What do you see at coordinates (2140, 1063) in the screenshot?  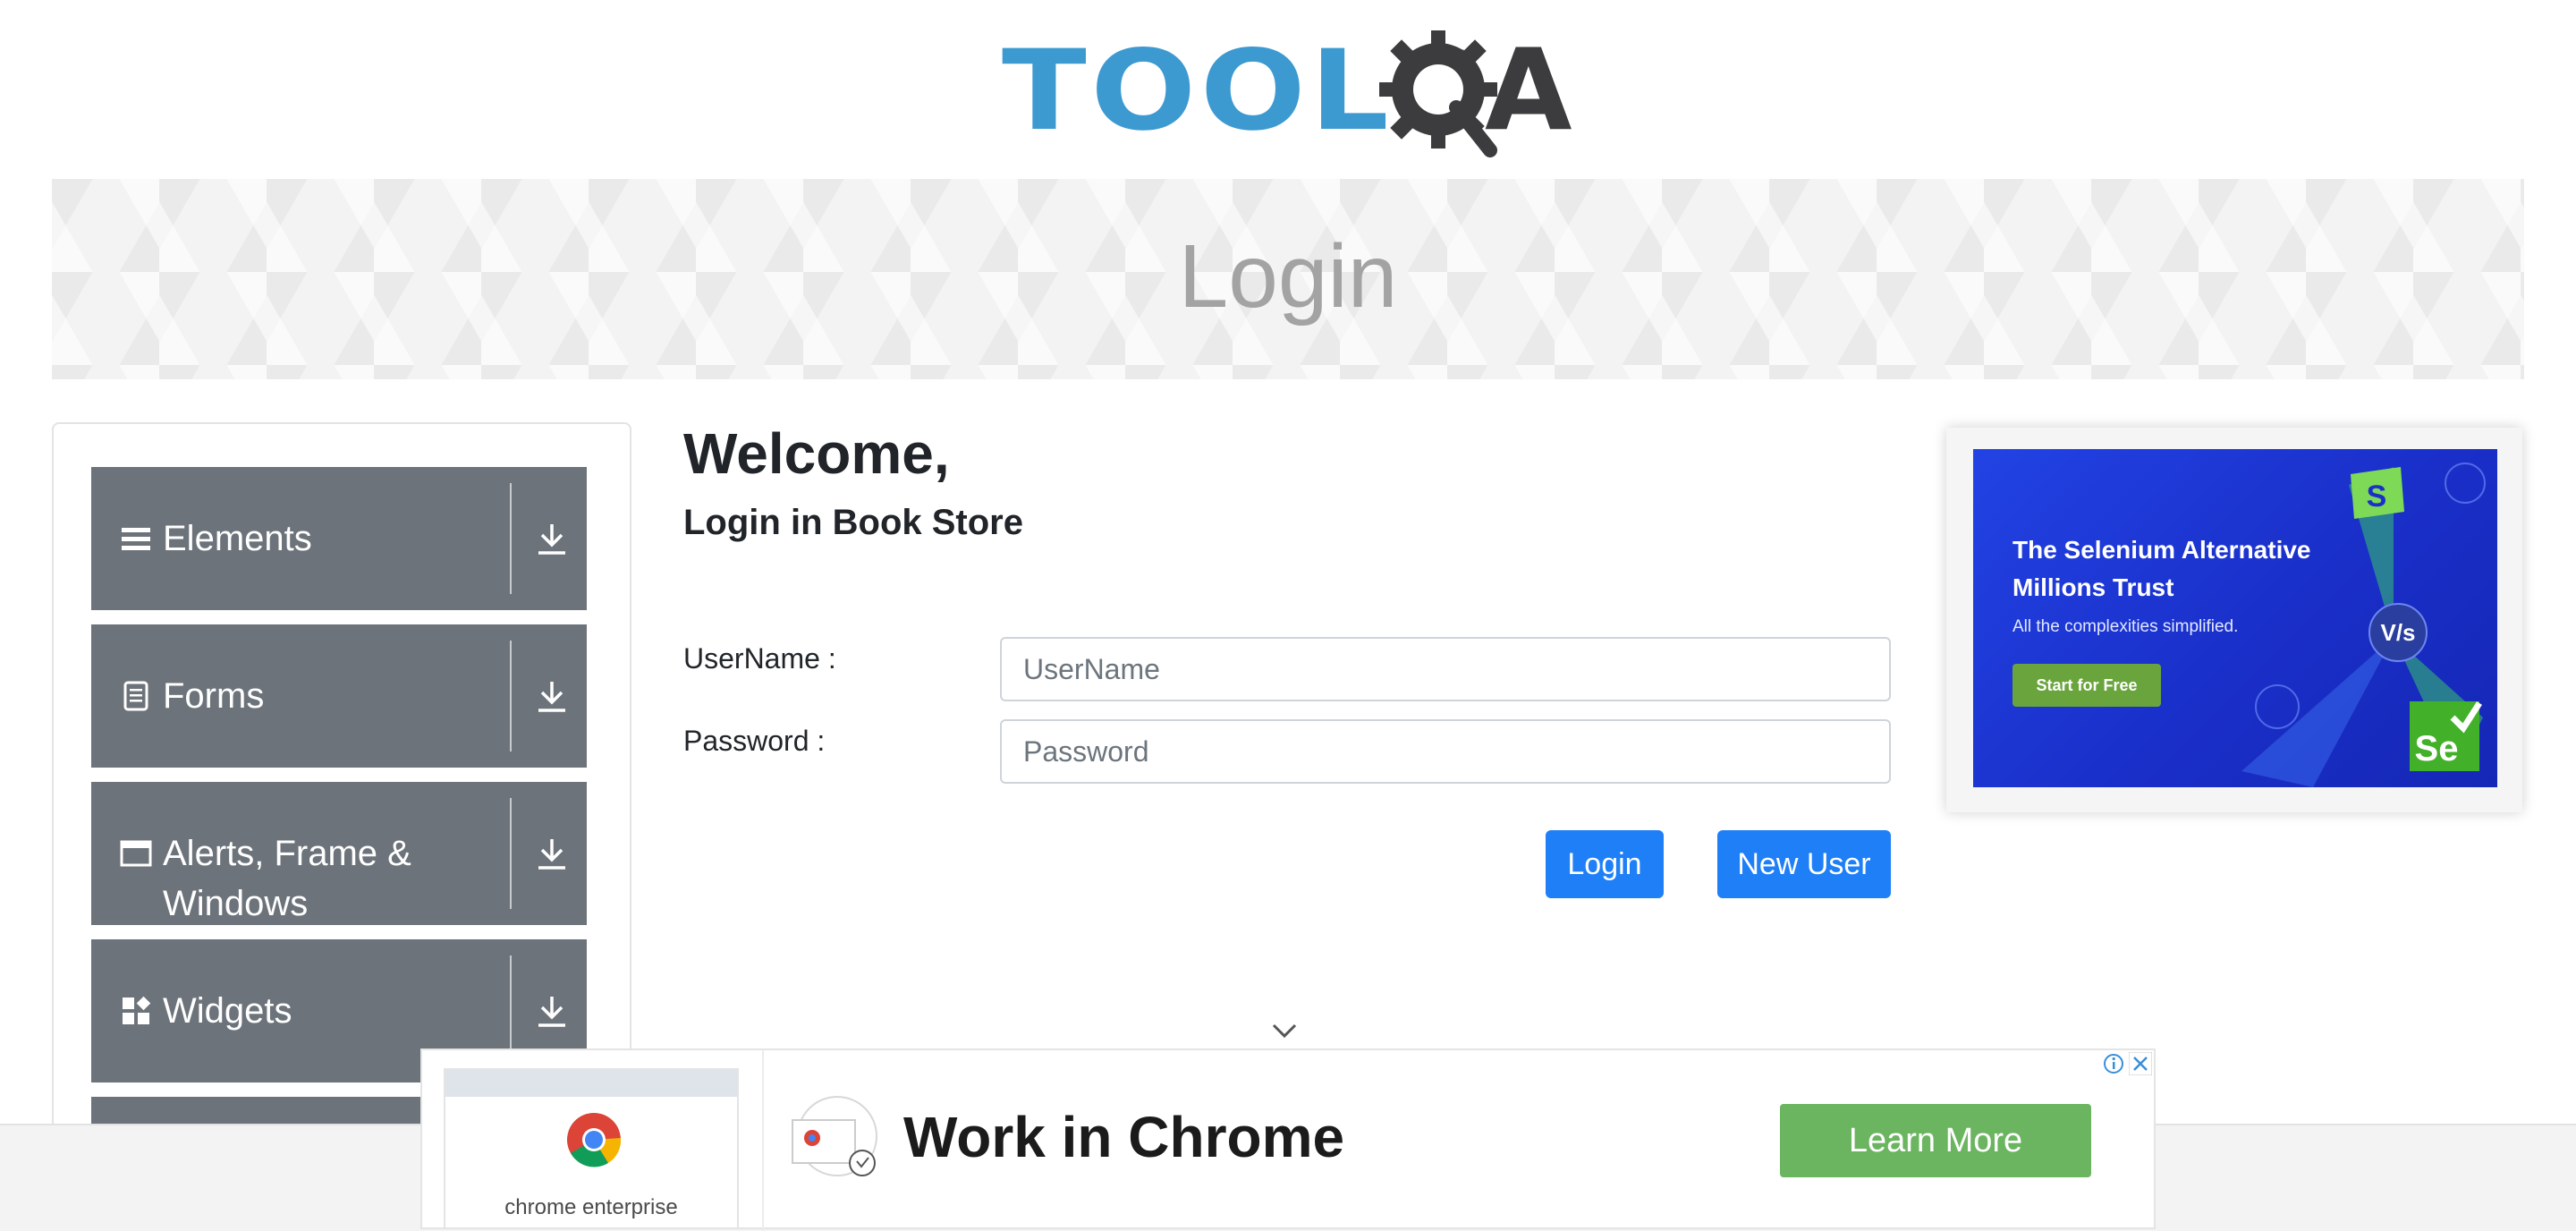 I see `close-icon` at bounding box center [2140, 1063].